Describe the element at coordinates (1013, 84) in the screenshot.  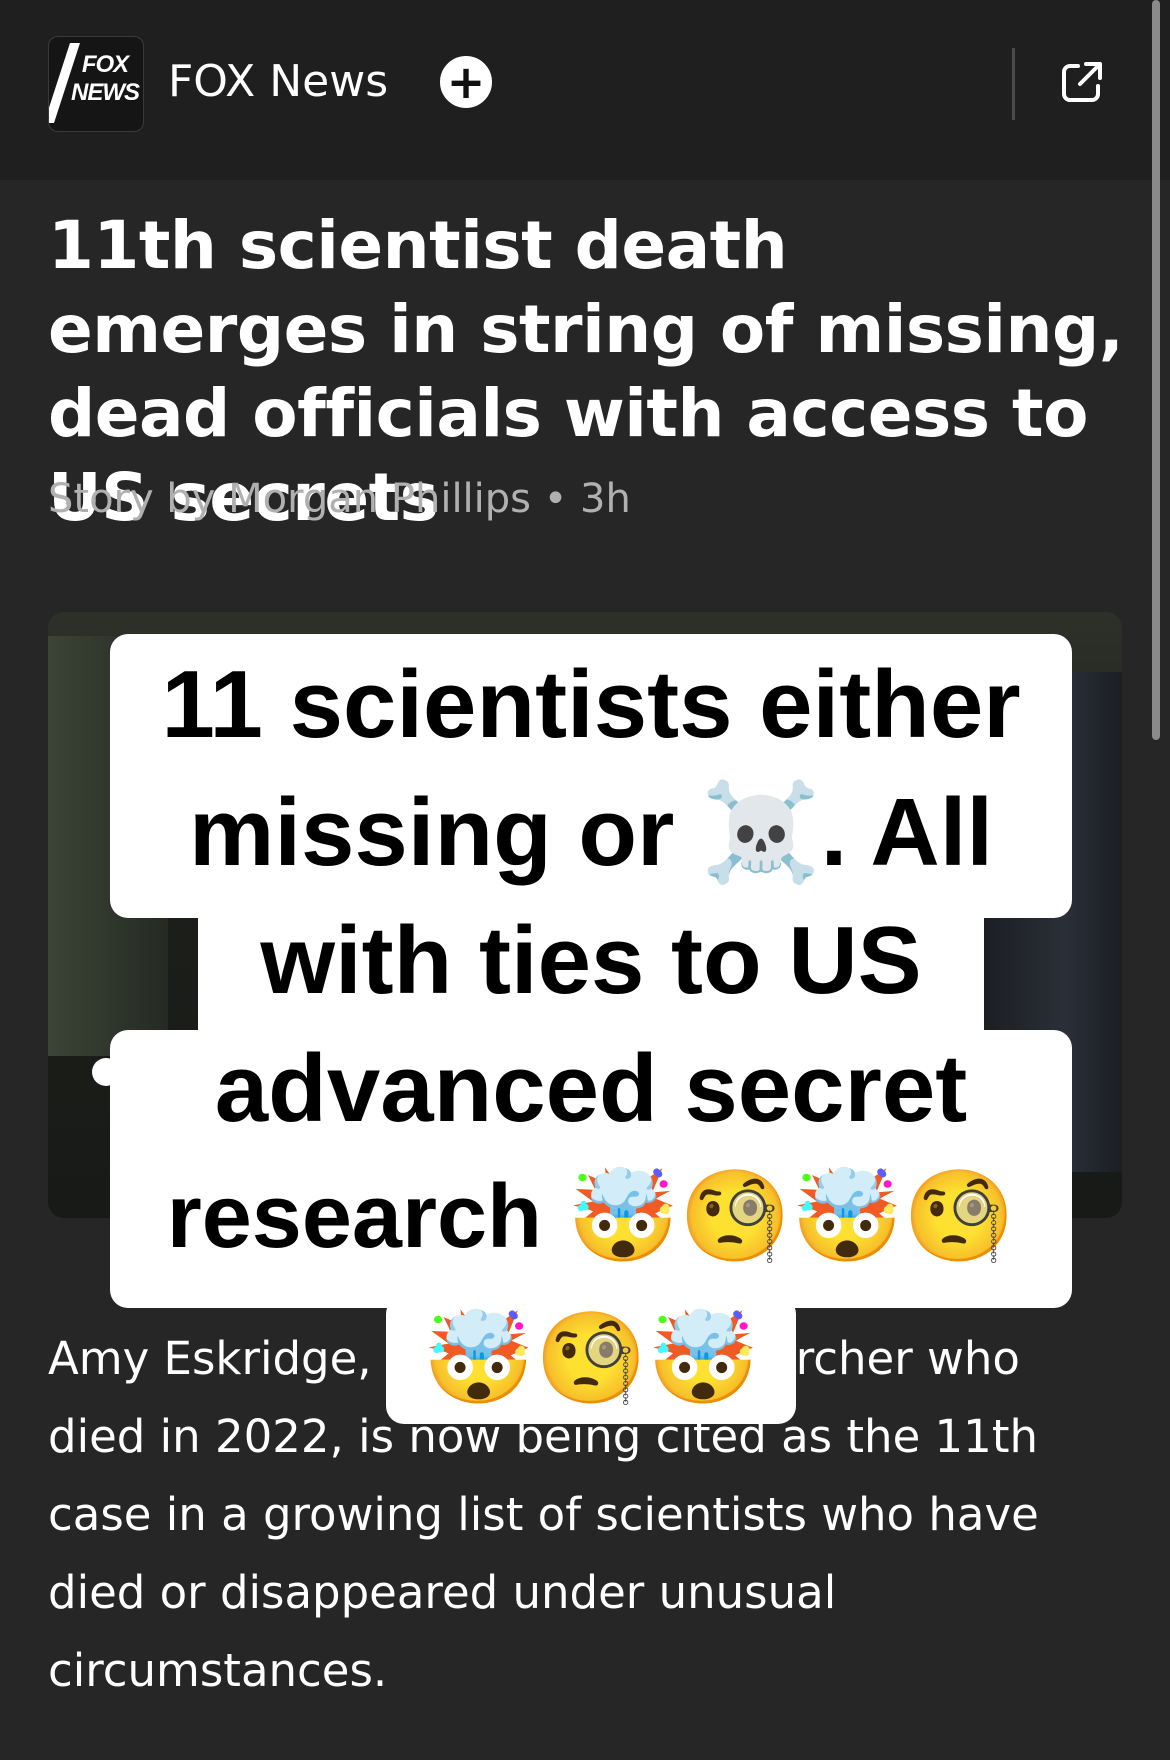
I see `header-divider` at that location.